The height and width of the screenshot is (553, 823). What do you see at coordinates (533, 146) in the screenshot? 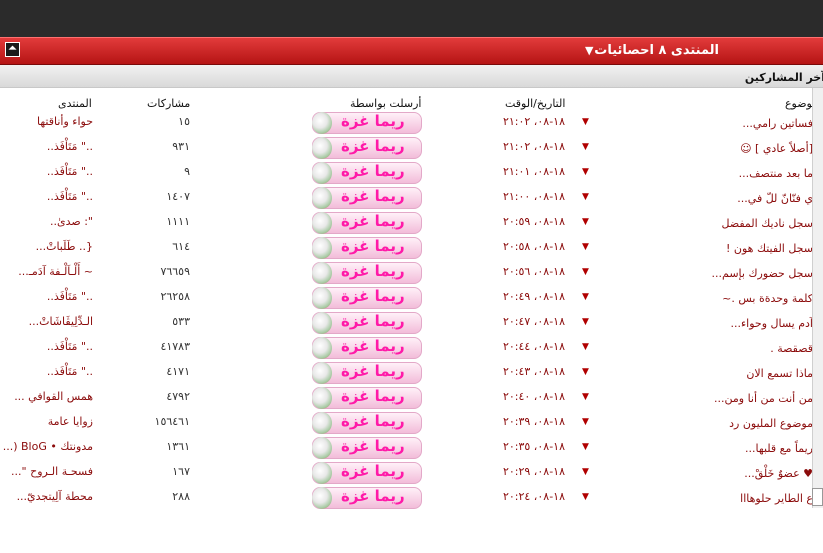
I see `post-datetime: ١٨-٠٨، ٢١:٠٢` at bounding box center [533, 146].